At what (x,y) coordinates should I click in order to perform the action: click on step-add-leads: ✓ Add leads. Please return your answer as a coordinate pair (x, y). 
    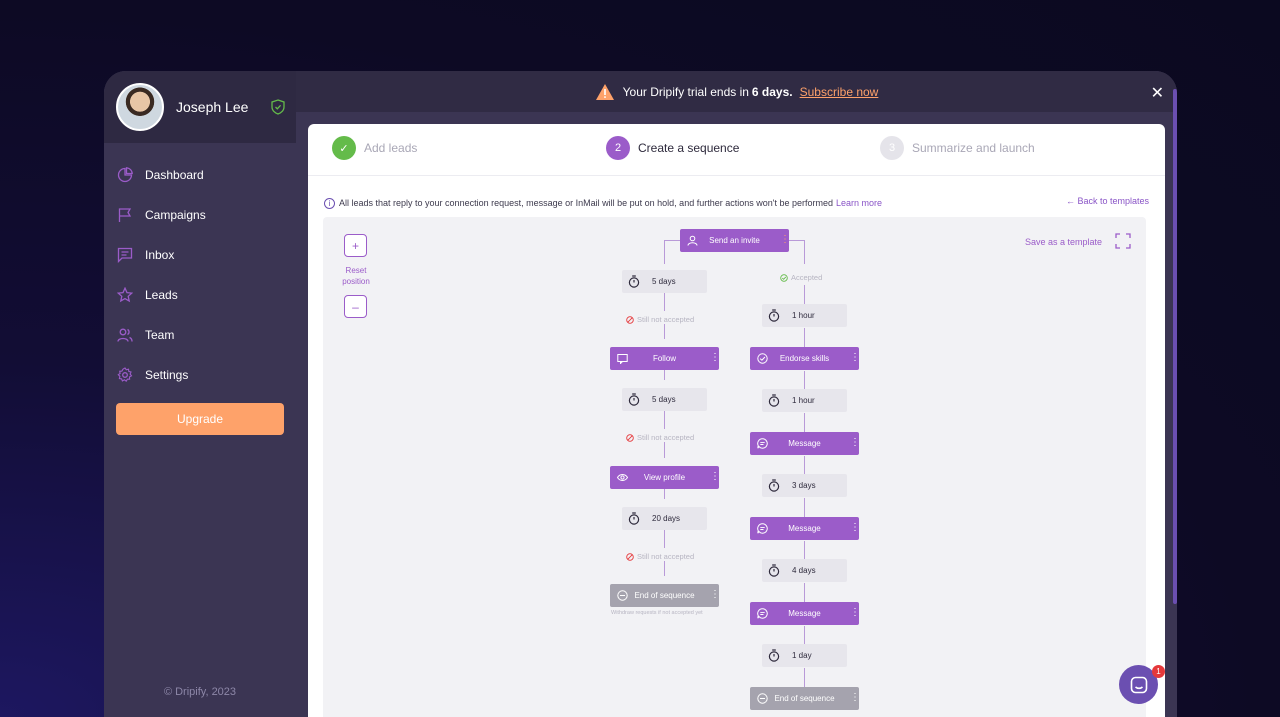
    Looking at the image, I should click on (374, 148).